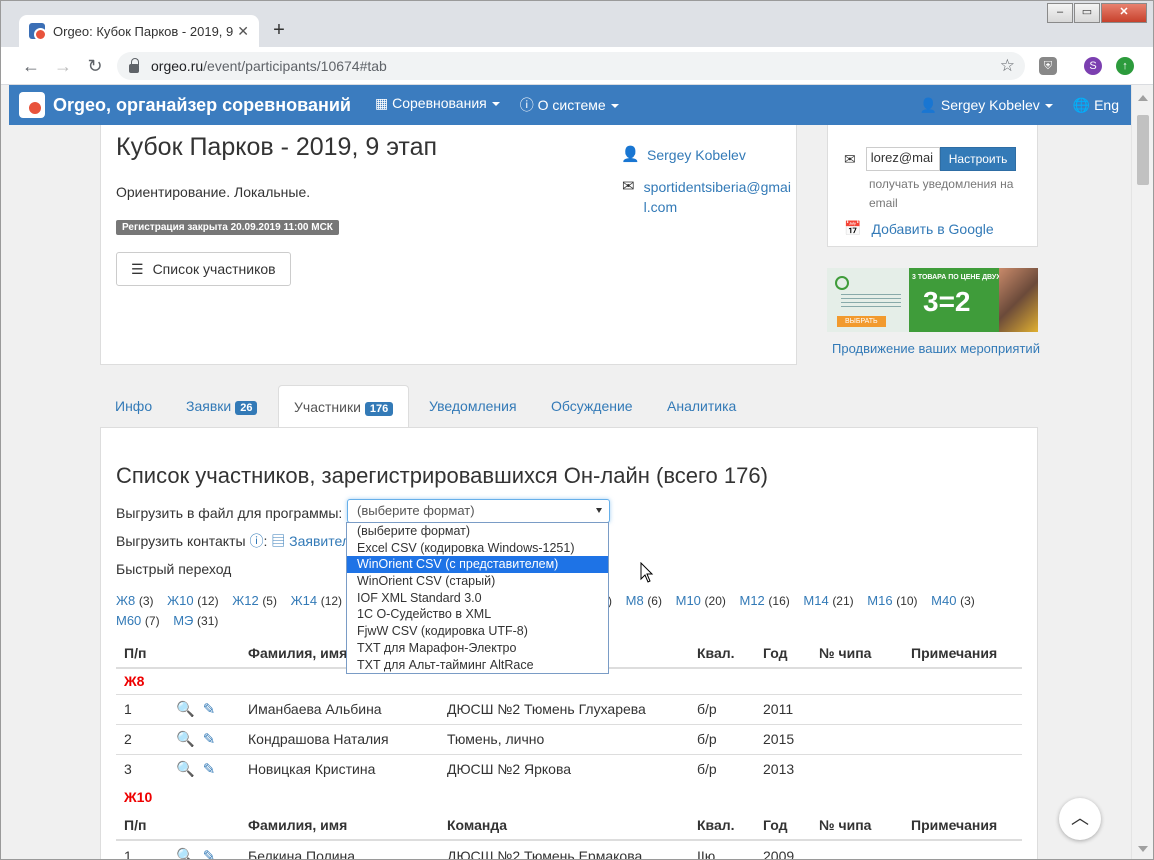 This screenshot has height=860, width=1154. What do you see at coordinates (932, 300) in the screenshot?
I see `ad-banner: ВЫБРАТЬ 3 ТОВАРА ПО ЦЕНЕ ДВУХ 3=2` at bounding box center [932, 300].